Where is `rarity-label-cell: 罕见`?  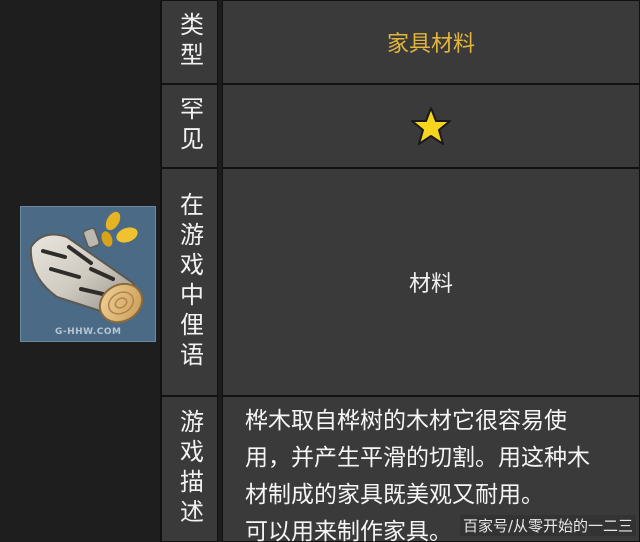
rarity-label-cell: 罕见 is located at coordinates (189, 126).